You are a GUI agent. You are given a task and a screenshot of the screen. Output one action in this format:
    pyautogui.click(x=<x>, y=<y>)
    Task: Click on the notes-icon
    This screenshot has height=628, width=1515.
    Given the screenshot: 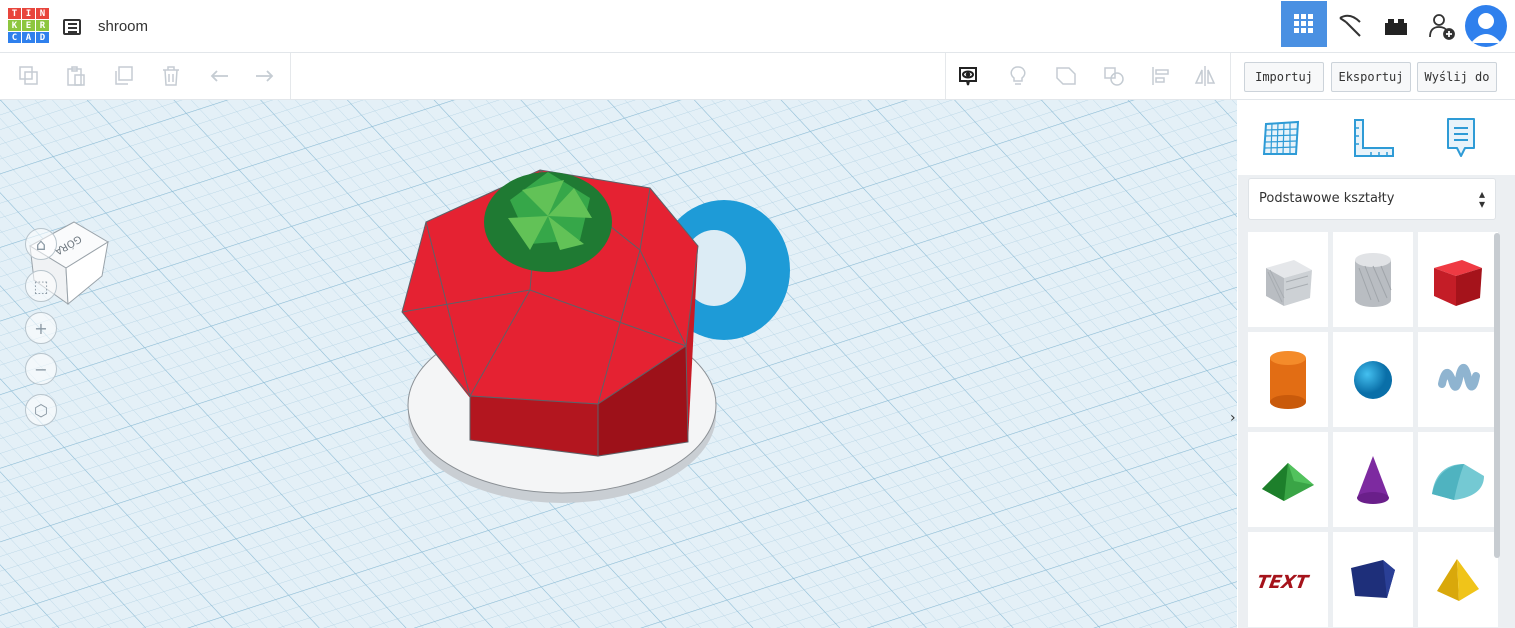 What is the action you would take?
    pyautogui.click(x=1461, y=138)
    